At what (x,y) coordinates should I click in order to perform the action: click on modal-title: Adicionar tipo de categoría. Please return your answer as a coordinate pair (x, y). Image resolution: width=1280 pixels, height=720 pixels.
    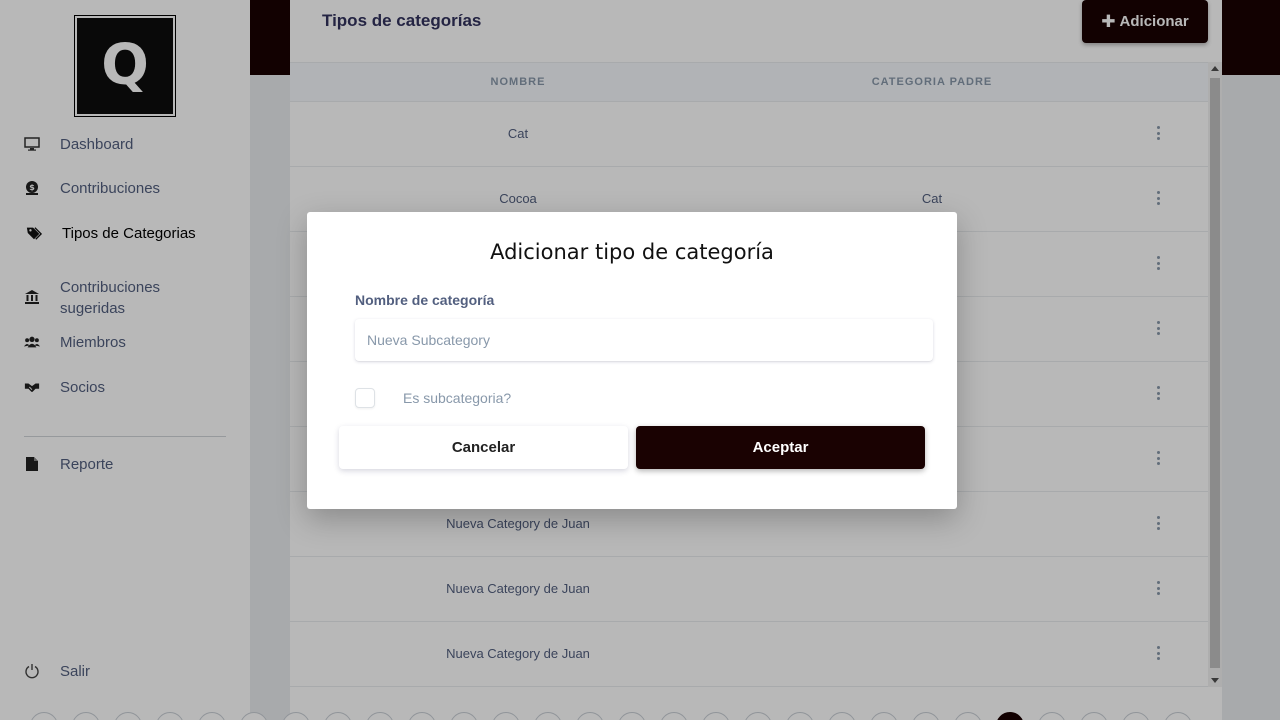
    Looking at the image, I should click on (632, 252).